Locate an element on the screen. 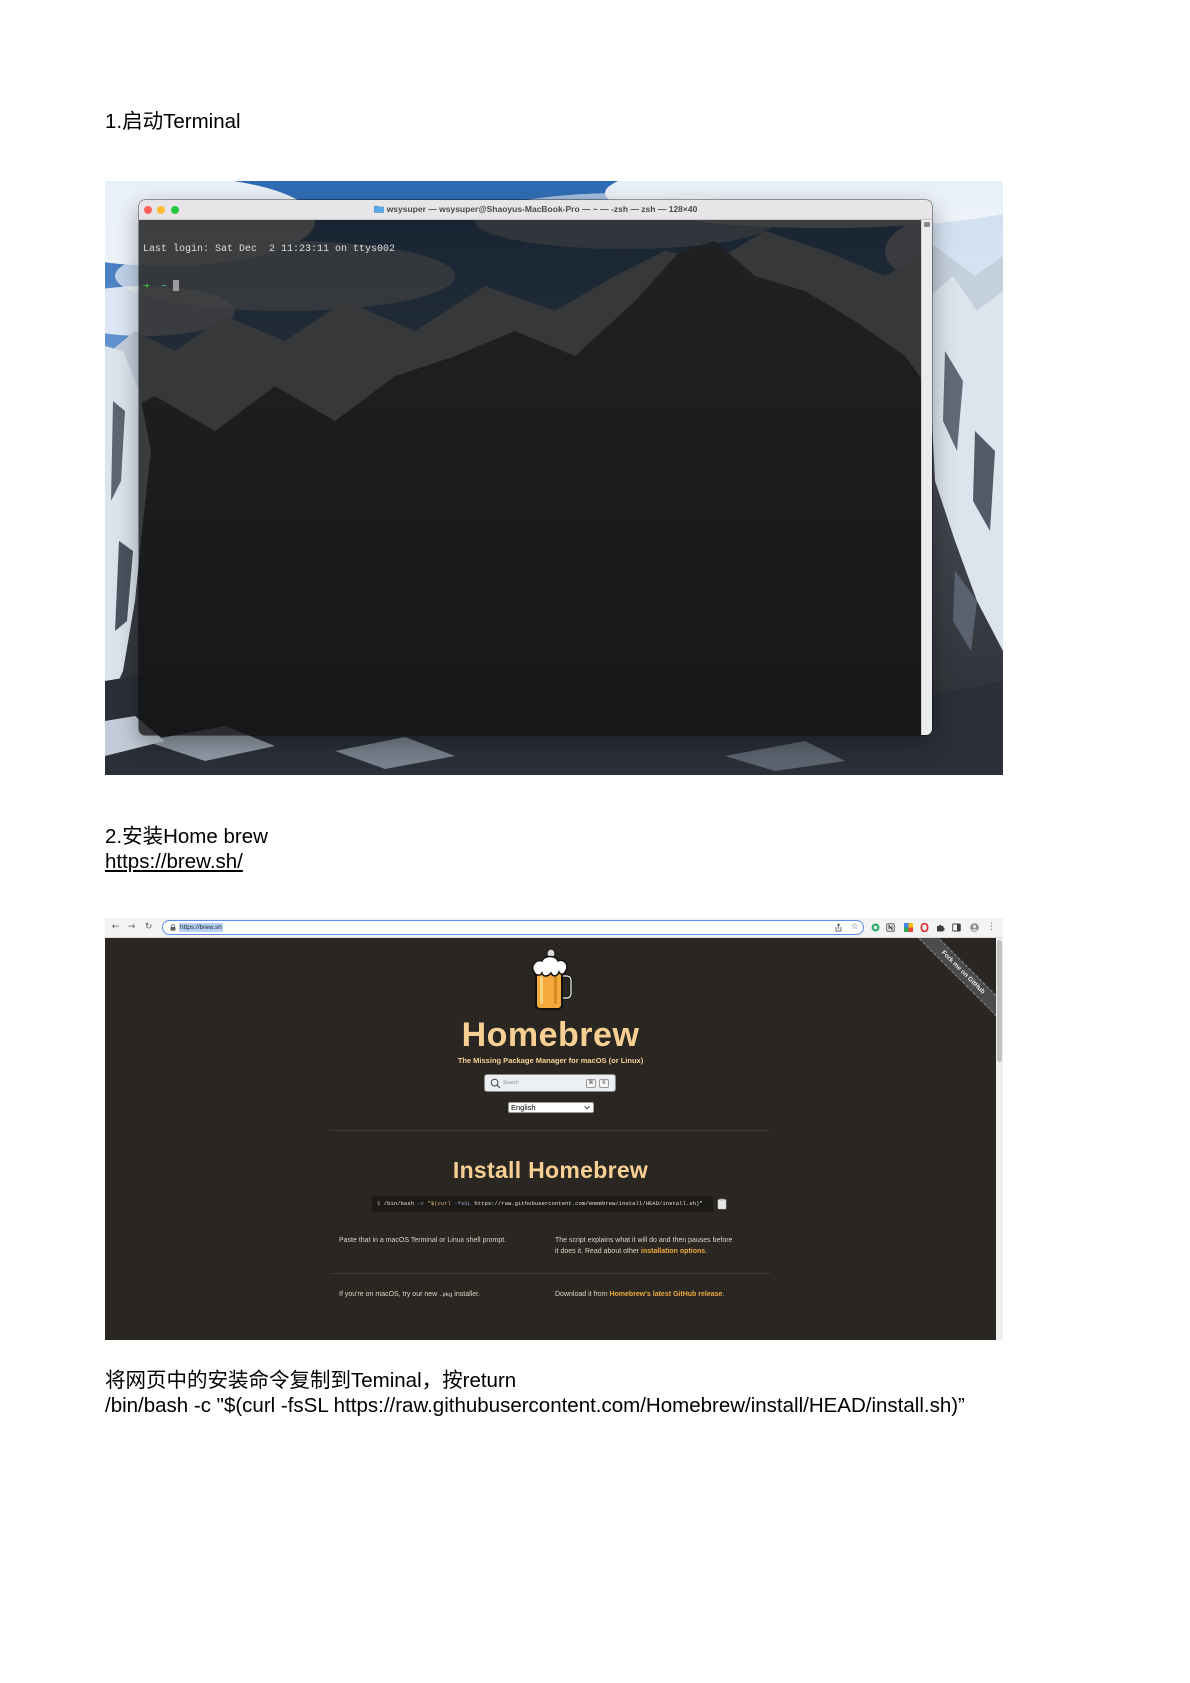  close-light-icon is located at coordinates (148, 210).